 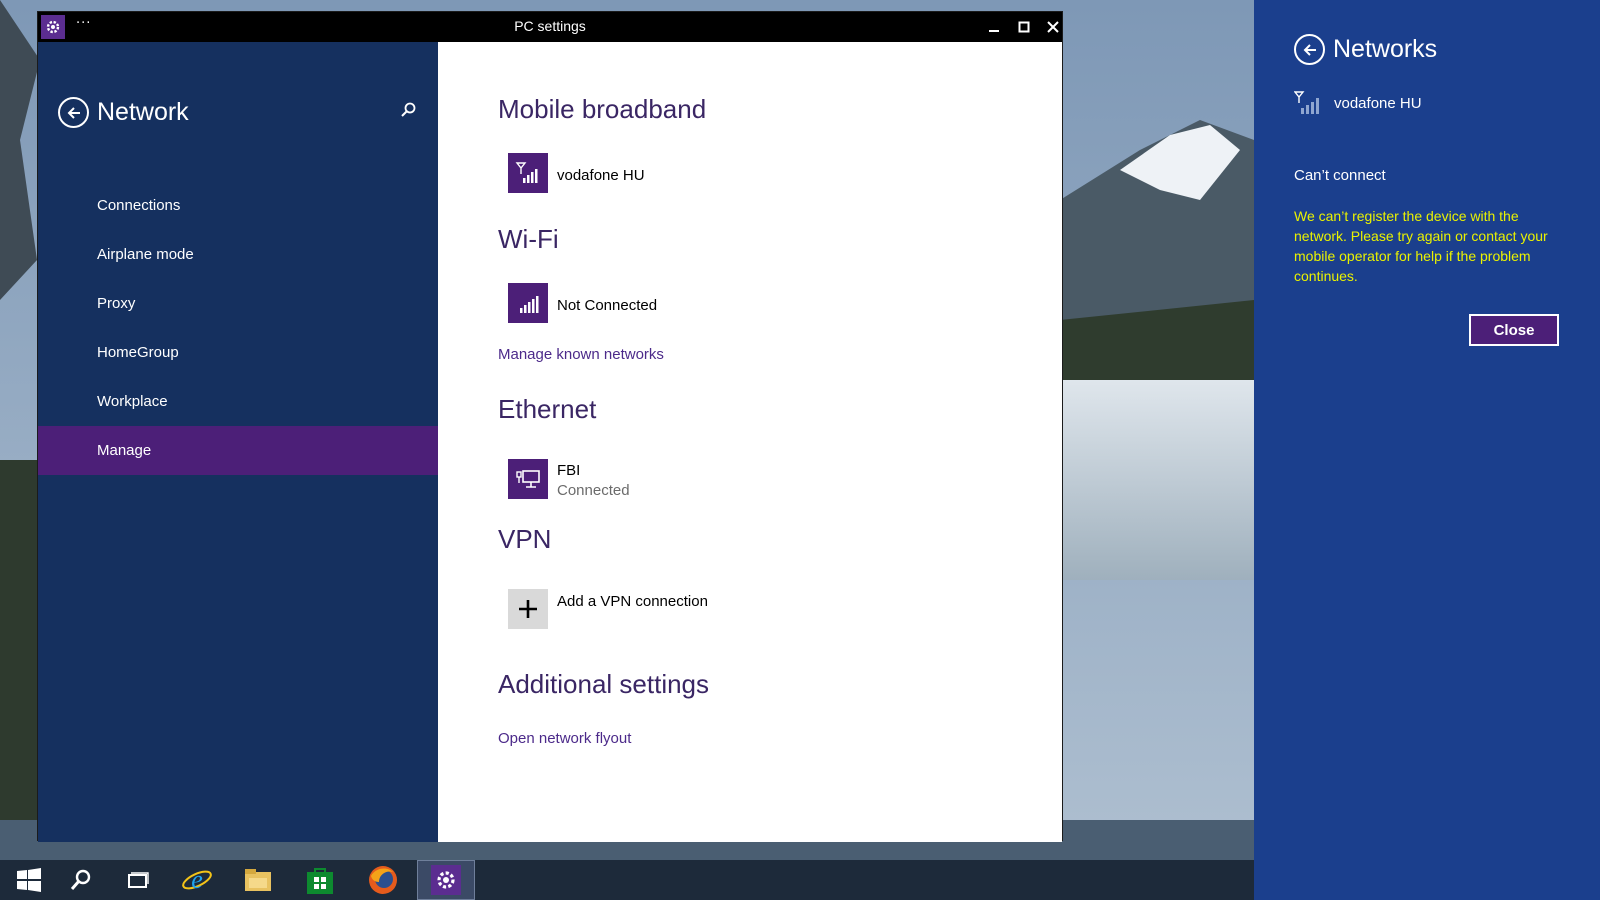 I want to click on settings-icon, so click(x=446, y=880).